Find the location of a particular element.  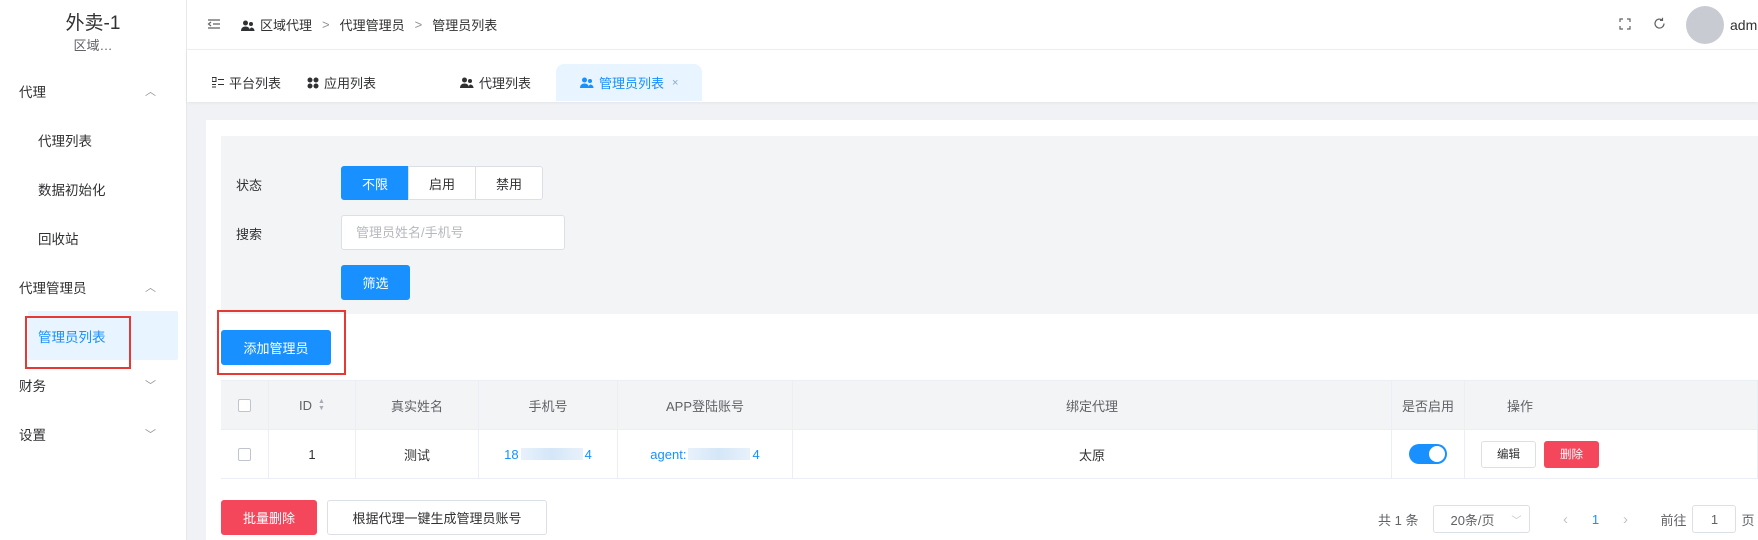

header-select-all is located at coordinates (245, 405).